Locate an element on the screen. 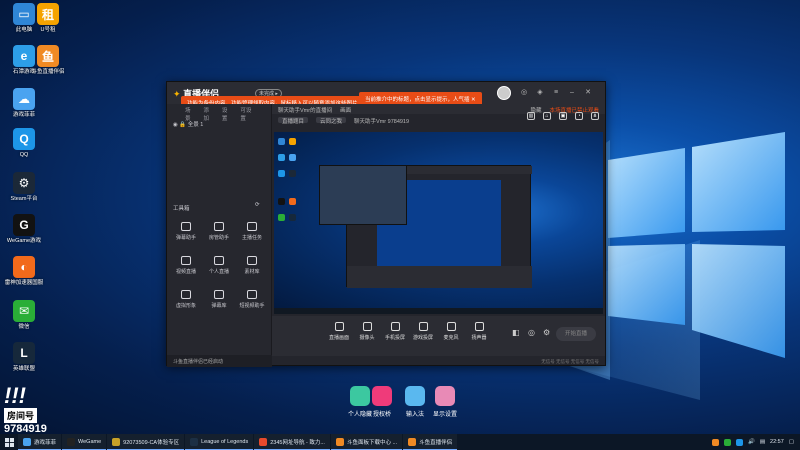  gear-icon: ⚙ is located at coordinates (546, 332).